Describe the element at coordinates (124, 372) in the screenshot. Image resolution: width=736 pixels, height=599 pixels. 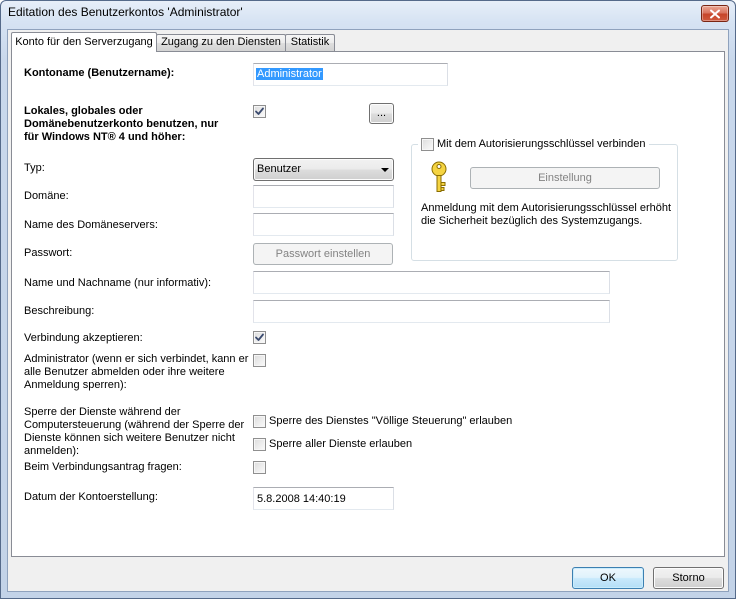
I see `administrator-label-line: alle Benutzer abmelden oder ihre weitere` at that location.